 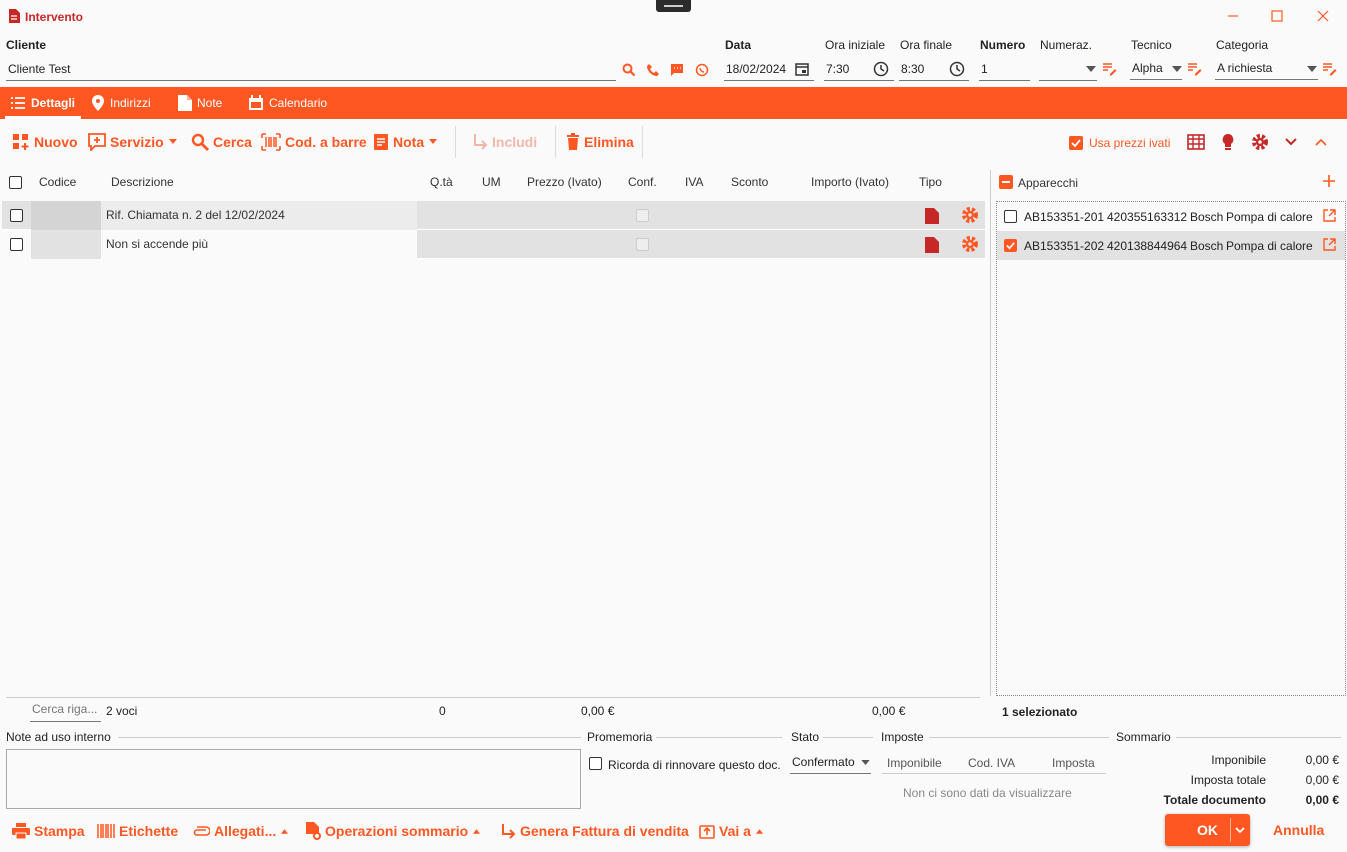 I want to click on usa-prezzi-ivati-label: Usa prezzi ivati, so click(x=1129, y=143).